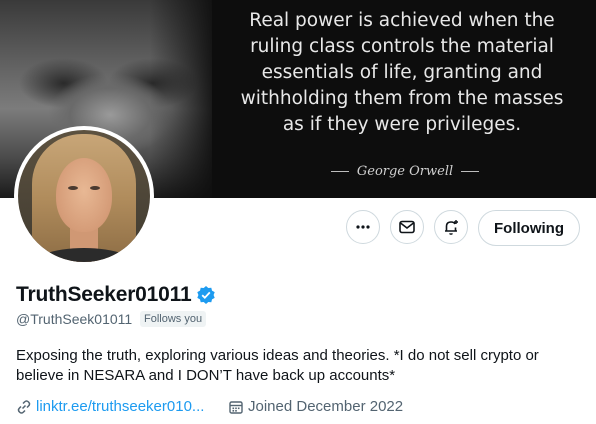 Image resolution: width=596 pixels, height=424 pixels. I want to click on follows-you-badge: Follows you, so click(173, 319).